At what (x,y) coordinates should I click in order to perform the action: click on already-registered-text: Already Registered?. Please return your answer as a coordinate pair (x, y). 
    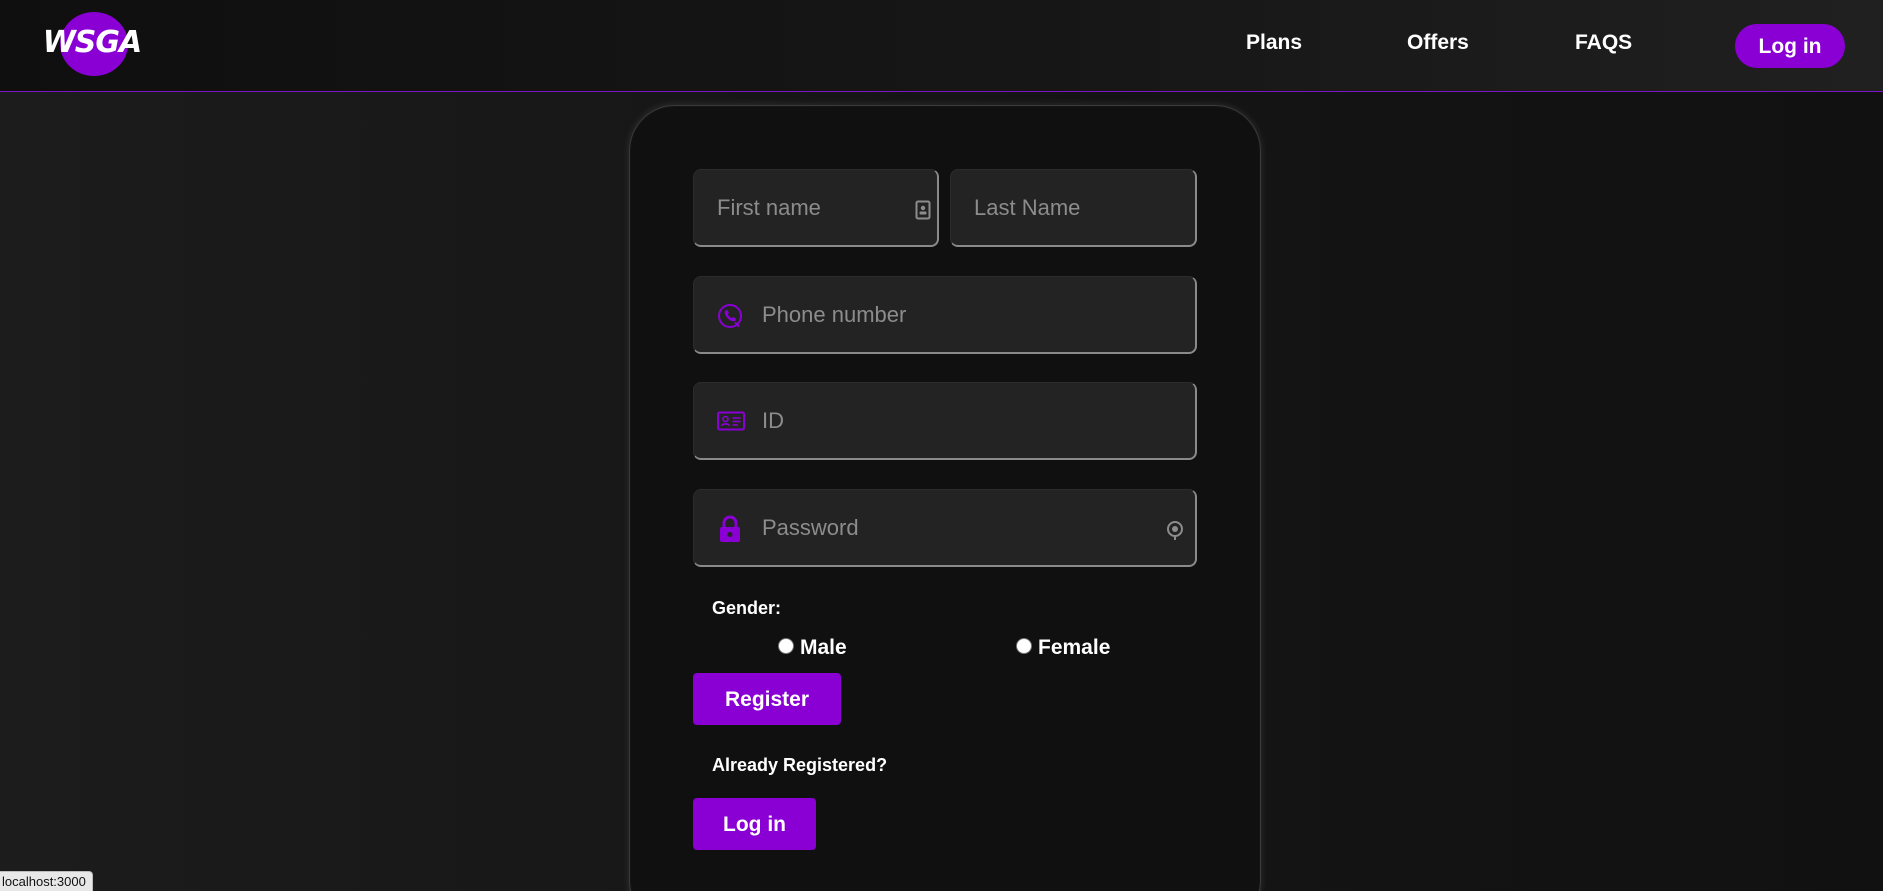
    Looking at the image, I should click on (800, 765).